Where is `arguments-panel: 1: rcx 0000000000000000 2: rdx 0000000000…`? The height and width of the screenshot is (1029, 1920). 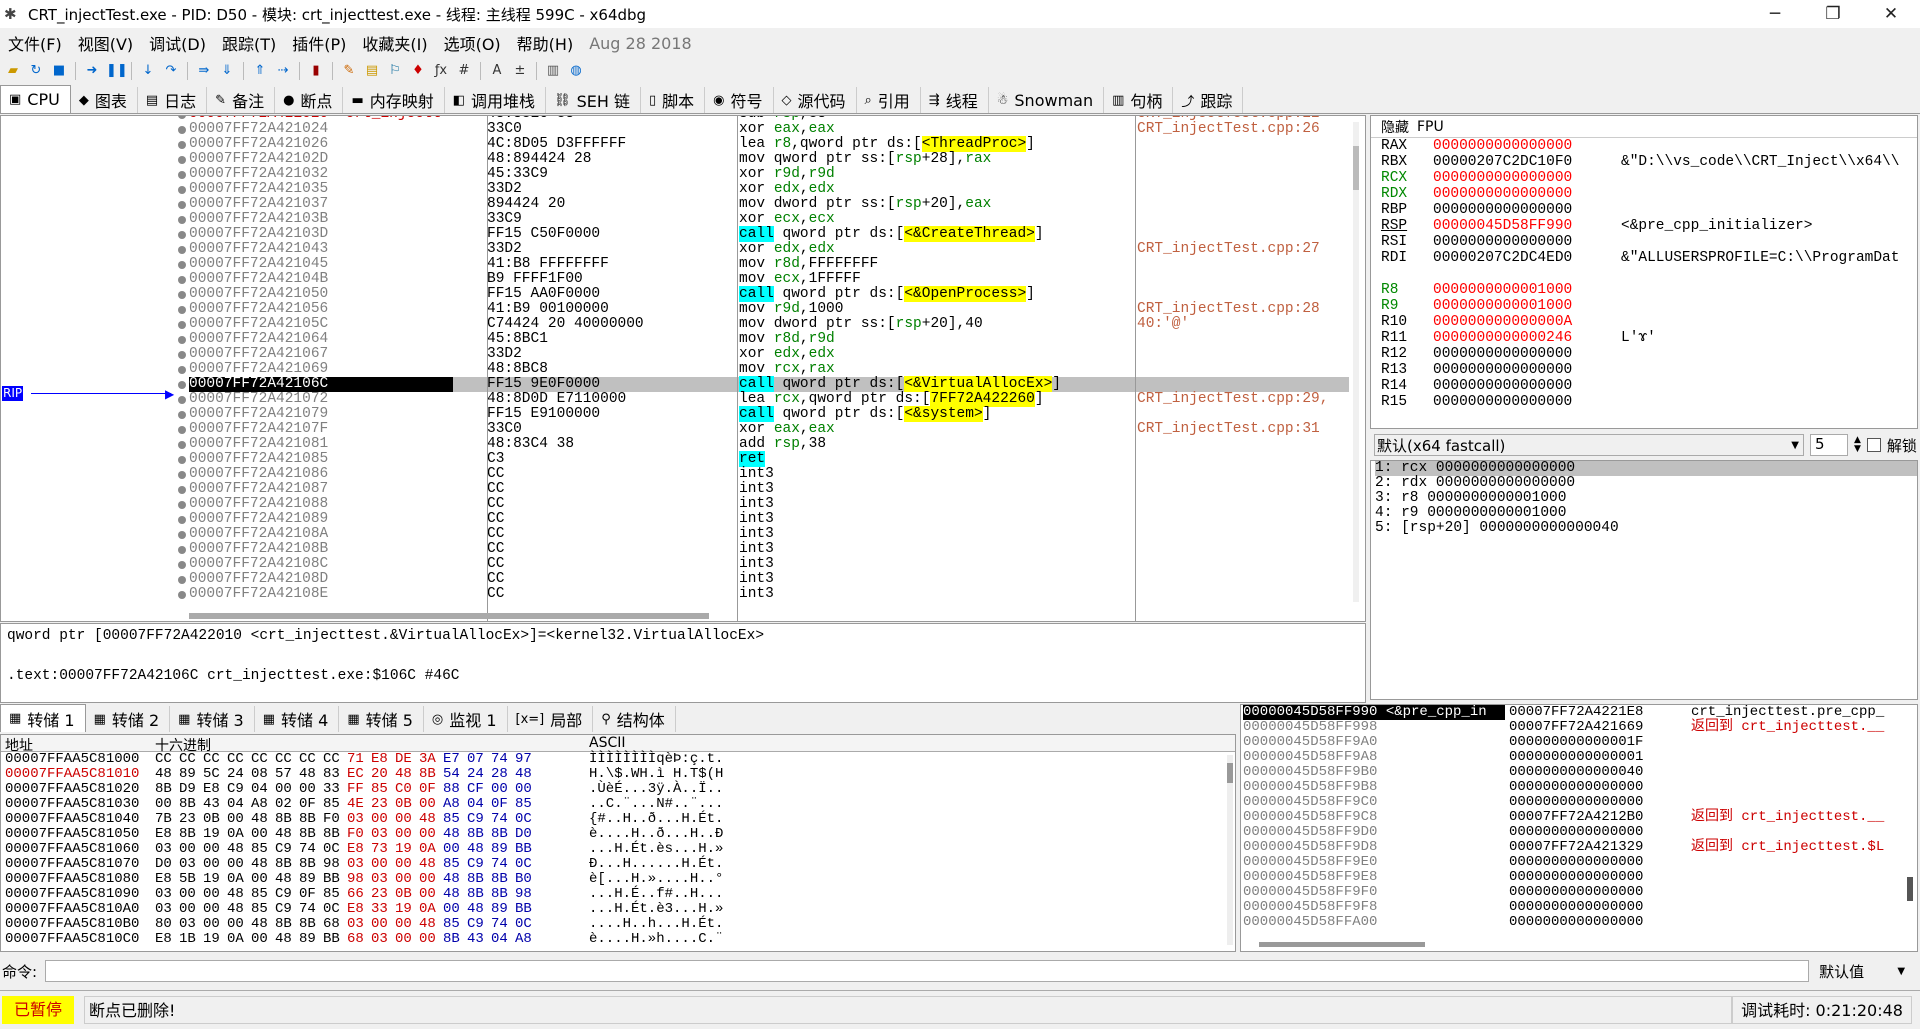
arguments-panel: 1: rcx 0000000000000000 2: rdx 0000000000… is located at coordinates (1644, 580).